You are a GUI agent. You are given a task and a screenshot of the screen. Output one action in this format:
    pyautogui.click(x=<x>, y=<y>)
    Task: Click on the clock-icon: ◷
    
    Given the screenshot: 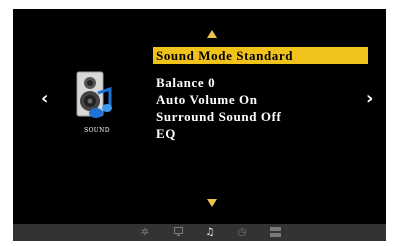 What is the action you would take?
    pyautogui.click(x=242, y=232)
    